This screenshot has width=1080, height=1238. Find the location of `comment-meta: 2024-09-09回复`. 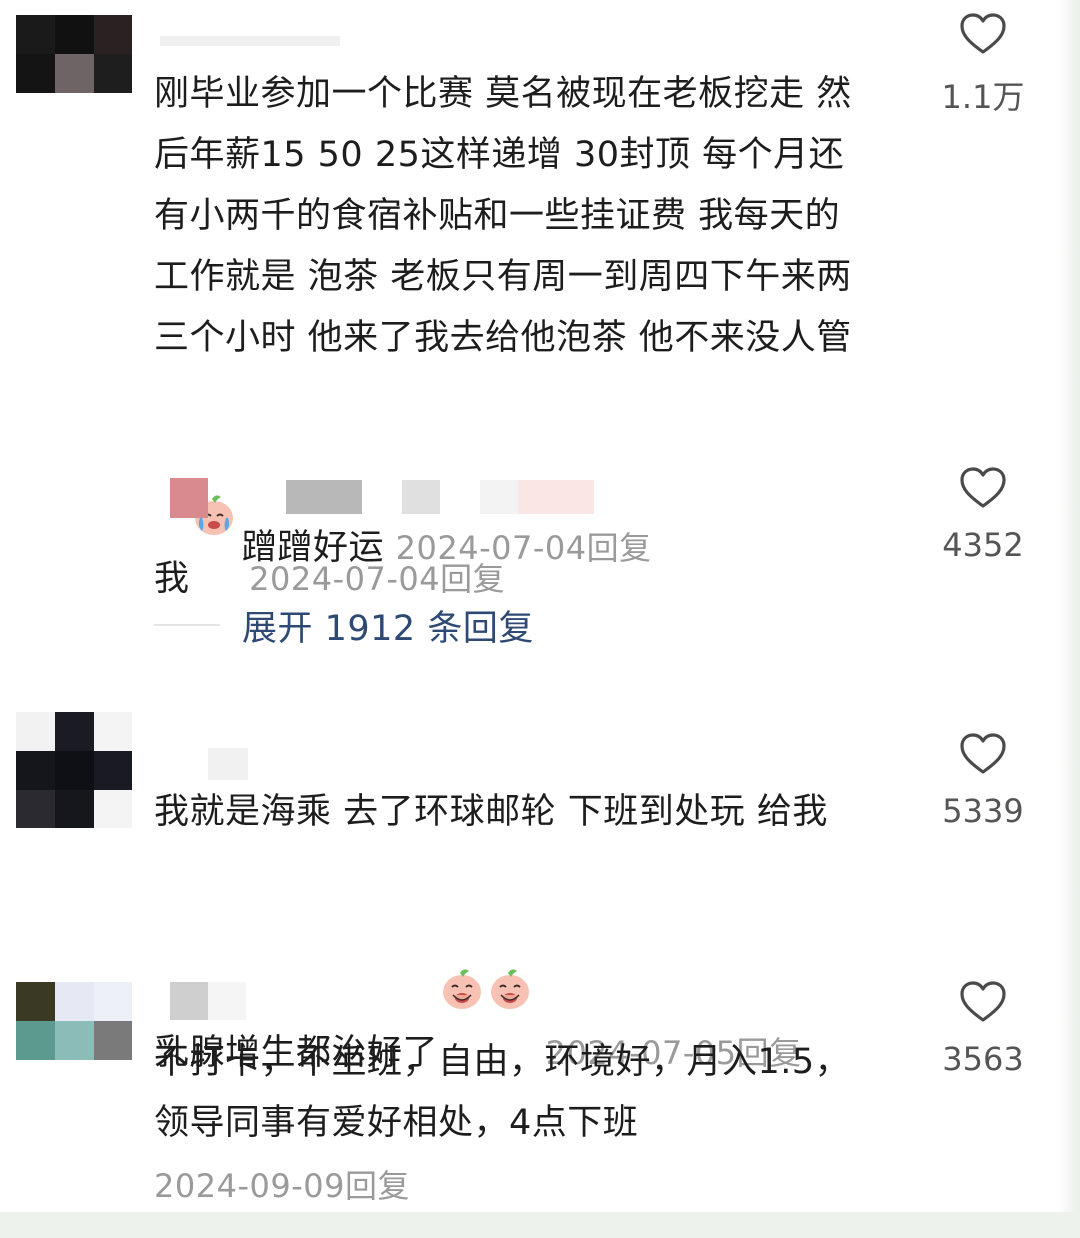

comment-meta: 2024-09-09回复 is located at coordinates (404, 1186).